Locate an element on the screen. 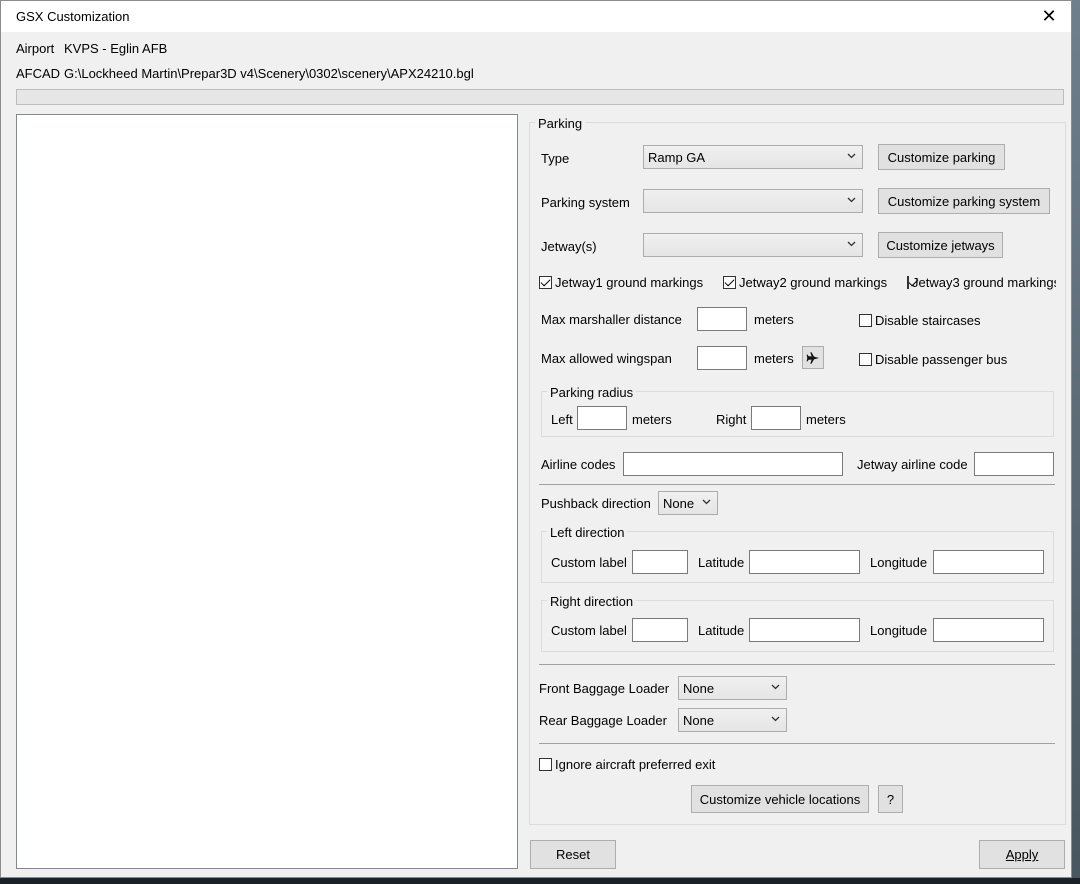 The image size is (1080, 884). right-direction-label: Right direction is located at coordinates (592, 601).